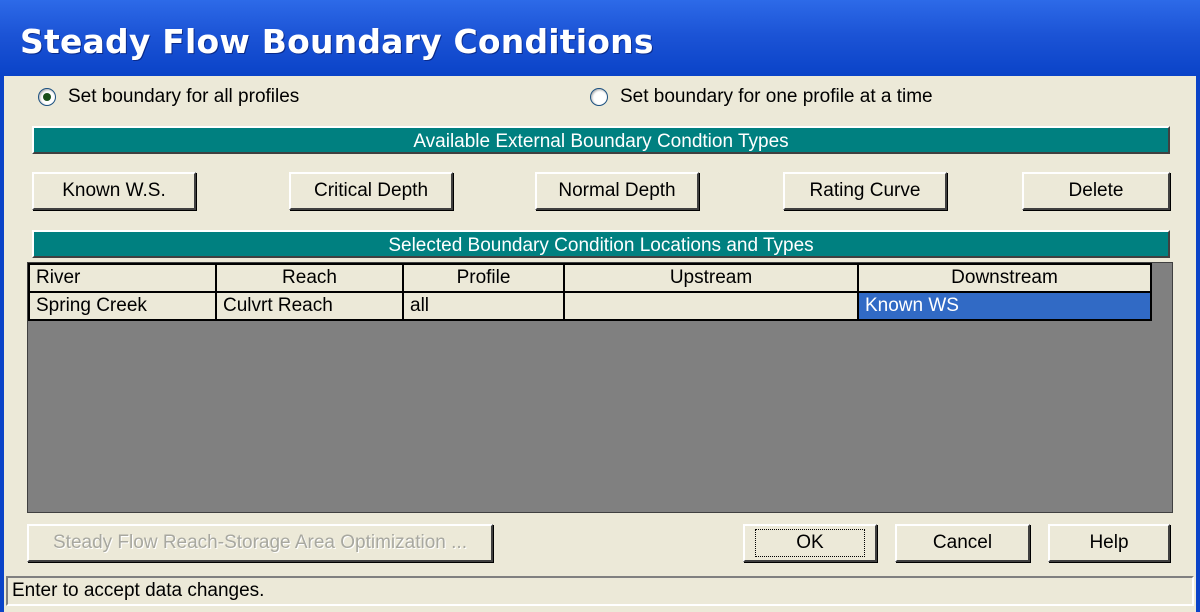 This screenshot has width=1200, height=612. Describe the element at coordinates (309, 306) in the screenshot. I see `cell-reach: Culvrt Reach` at that location.